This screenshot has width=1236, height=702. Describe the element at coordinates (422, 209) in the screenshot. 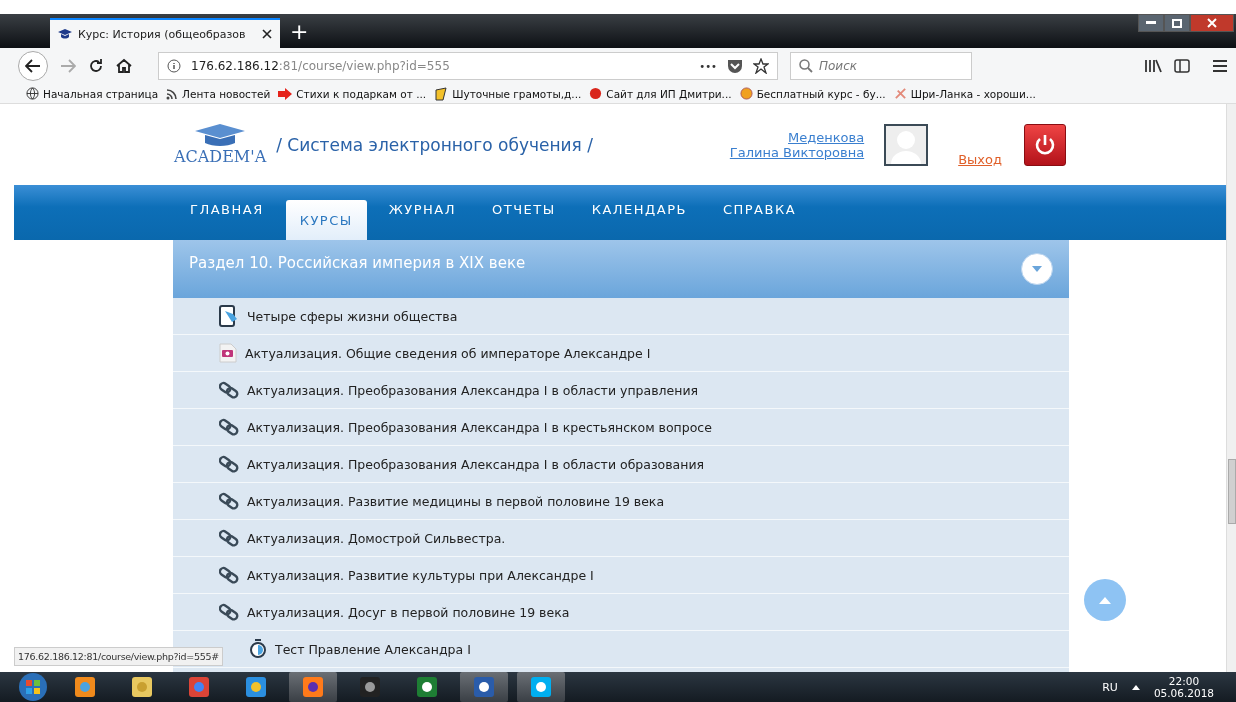

I see `nav-tab: ЖУРНАЛ` at that location.